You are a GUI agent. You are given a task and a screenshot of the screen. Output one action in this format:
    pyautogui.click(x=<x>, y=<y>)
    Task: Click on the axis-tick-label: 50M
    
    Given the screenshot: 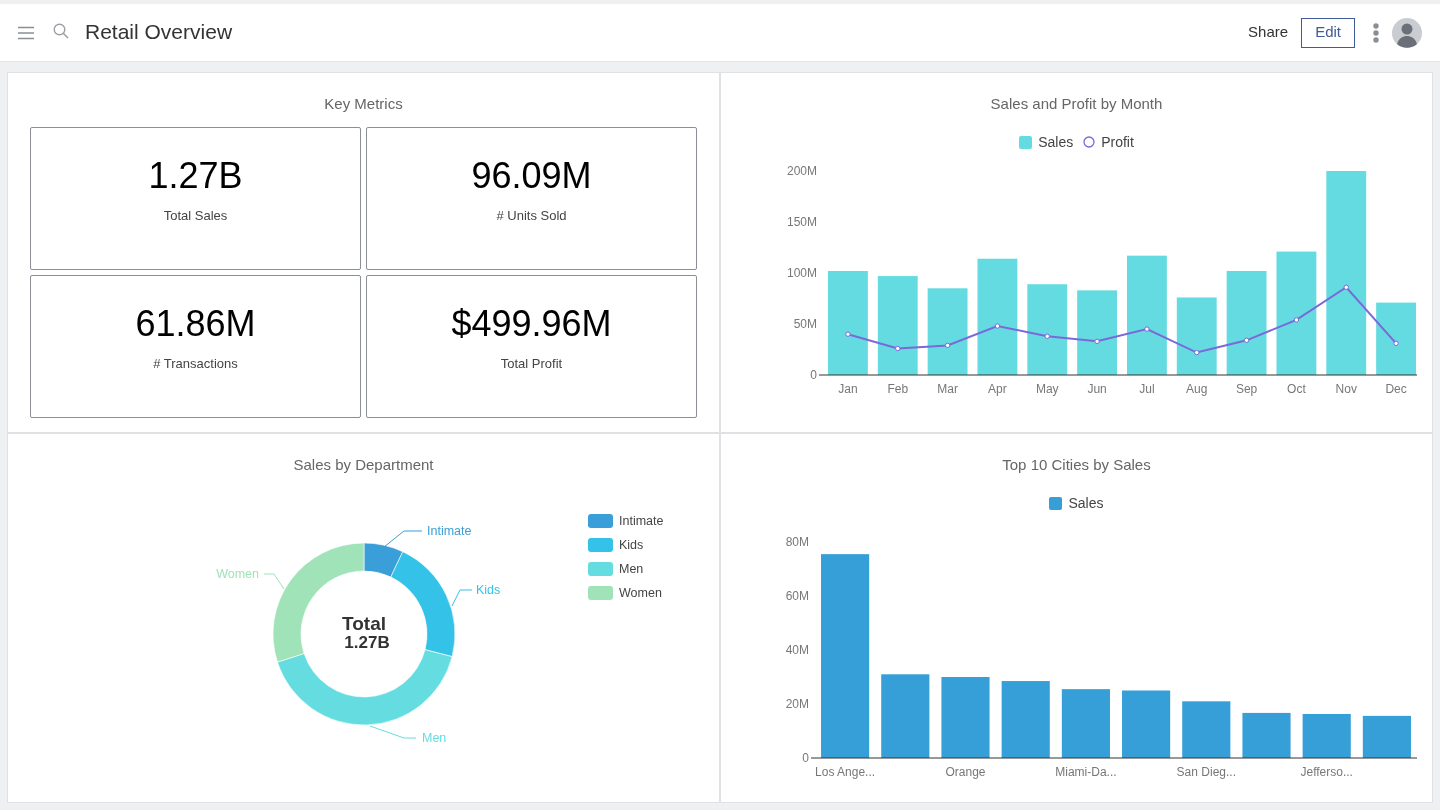 What is the action you would take?
    pyautogui.click(x=805, y=323)
    